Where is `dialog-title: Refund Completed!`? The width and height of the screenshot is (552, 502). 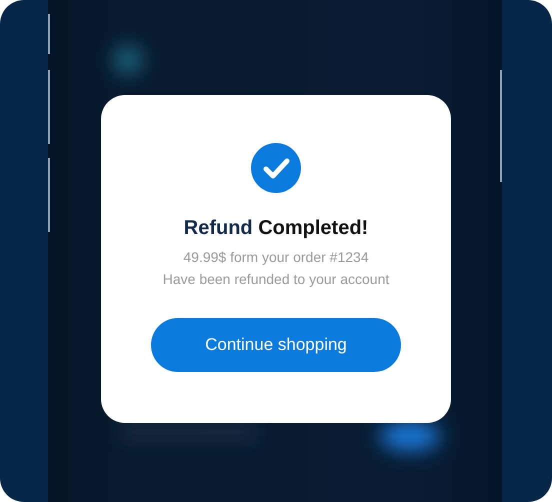 dialog-title: Refund Completed! is located at coordinates (276, 228).